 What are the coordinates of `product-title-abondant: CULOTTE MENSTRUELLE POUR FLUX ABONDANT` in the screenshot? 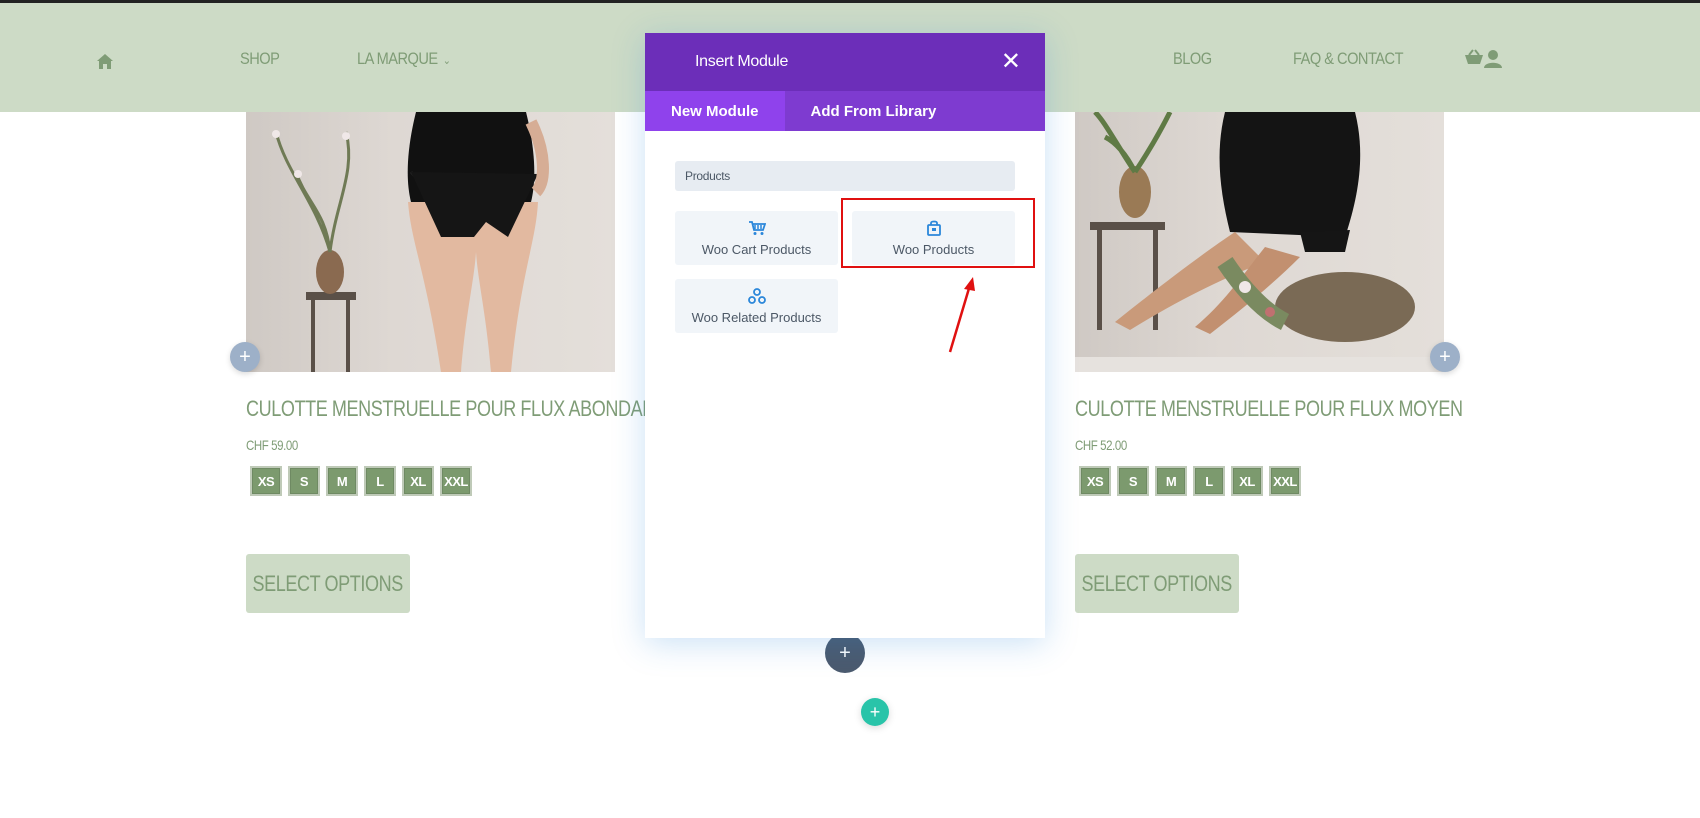 It's located at (456, 409).